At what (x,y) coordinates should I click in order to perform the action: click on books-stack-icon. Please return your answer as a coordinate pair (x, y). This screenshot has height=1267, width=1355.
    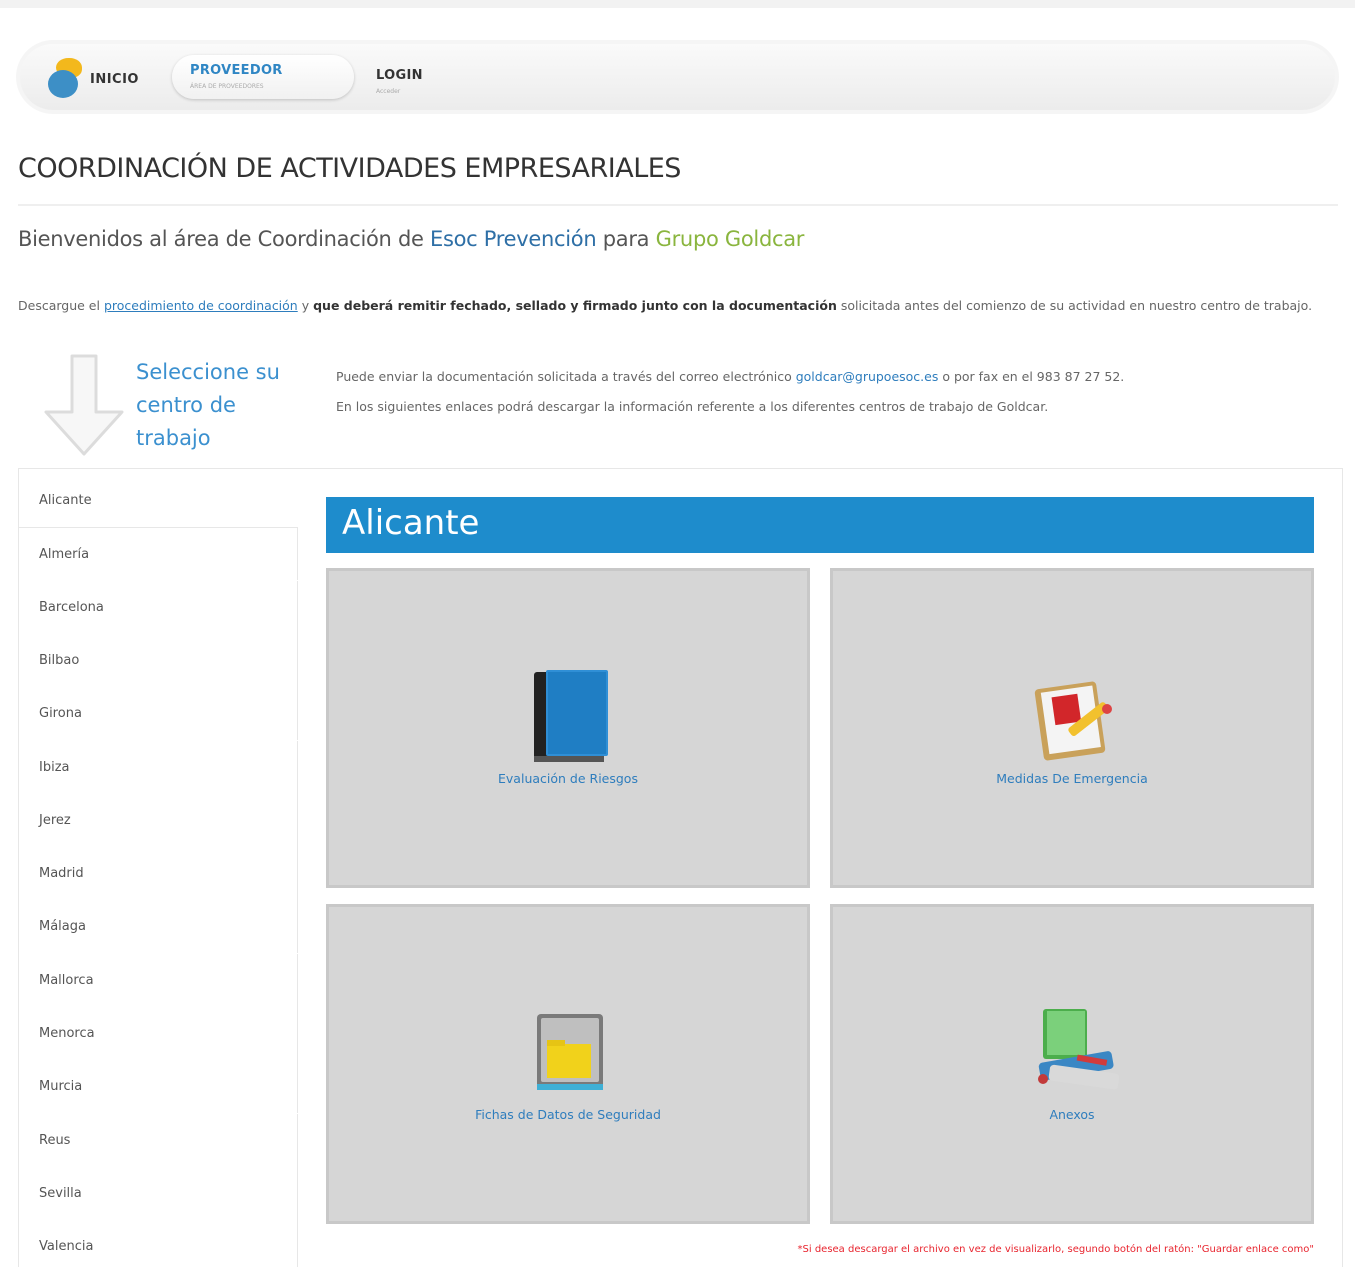
    Looking at the image, I should click on (1079, 1049).